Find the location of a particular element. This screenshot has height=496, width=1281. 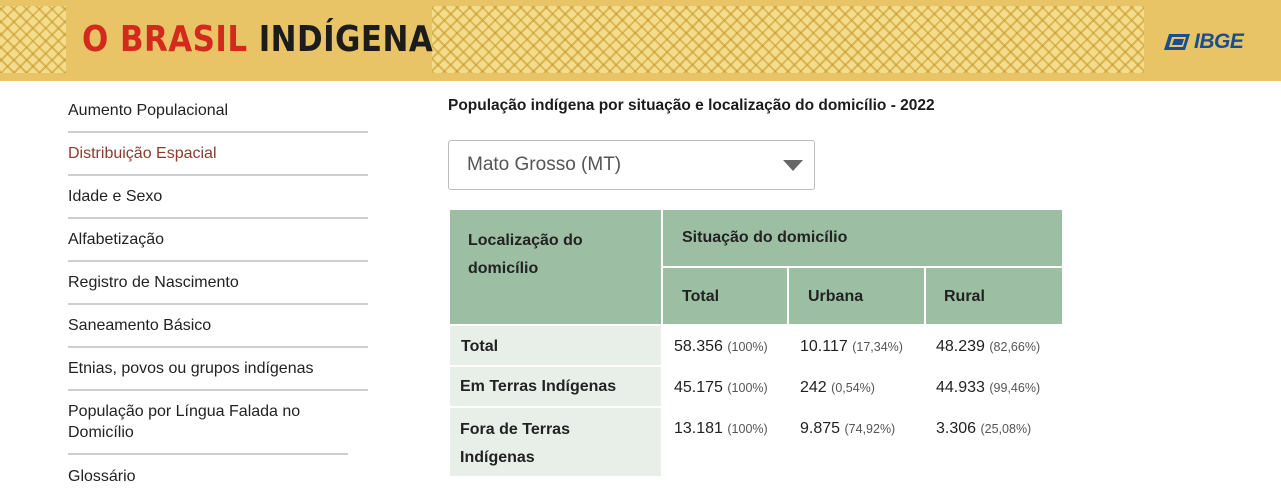

table-cell: 13.181 (100%) is located at coordinates (721, 429).